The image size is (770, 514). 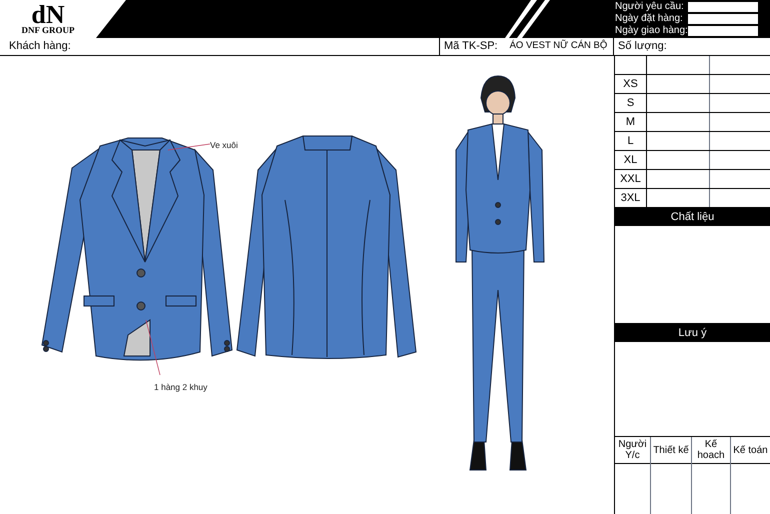 I want to click on section-header: Lưu ý, so click(x=692, y=333).